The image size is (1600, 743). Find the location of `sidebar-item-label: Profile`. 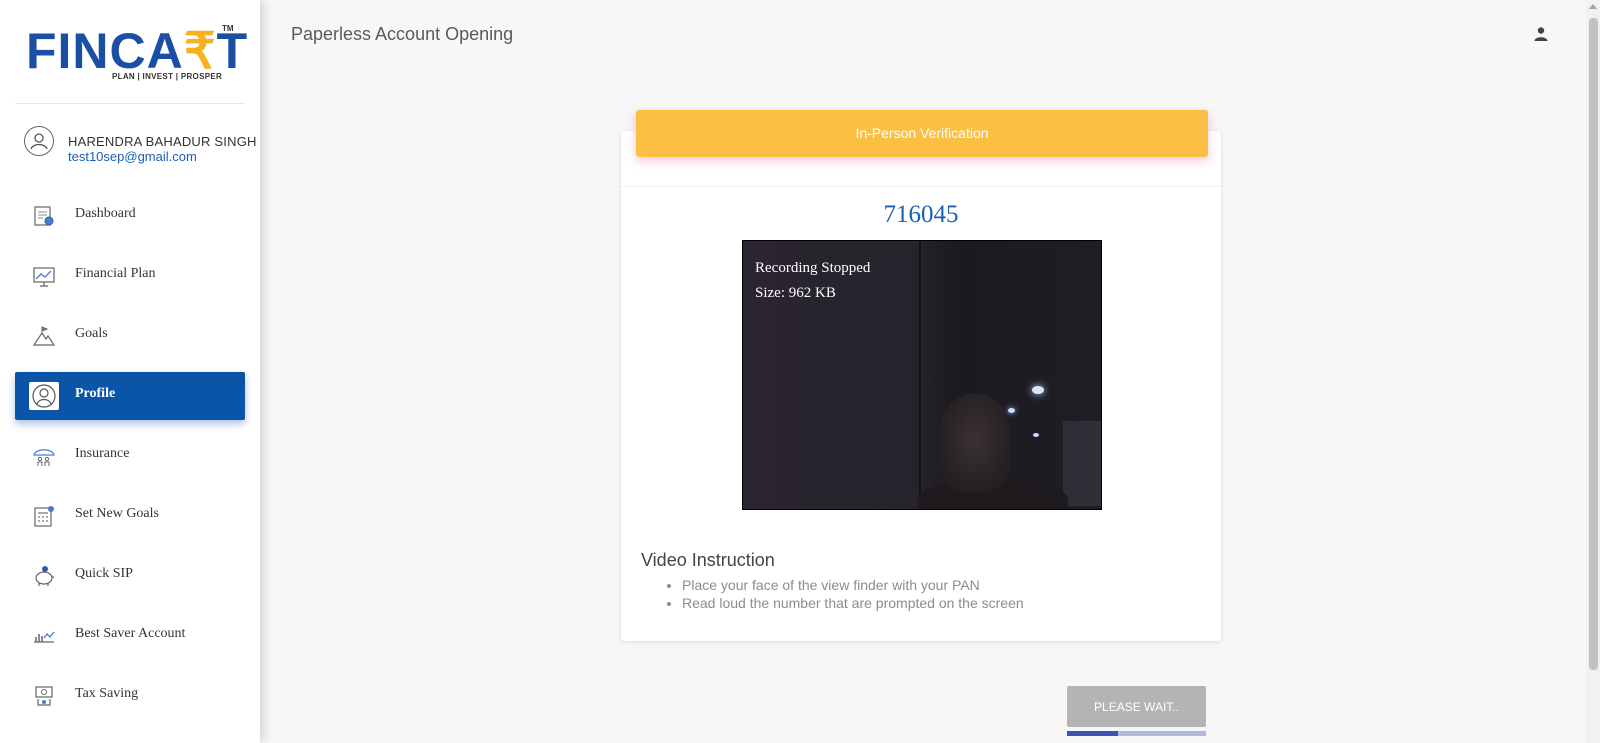

sidebar-item-label: Profile is located at coordinates (95, 393).